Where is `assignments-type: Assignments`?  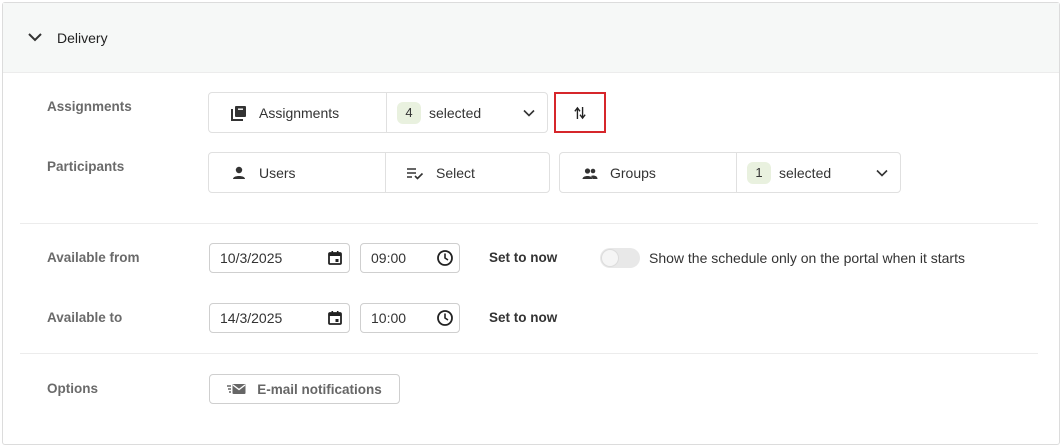
assignments-type: Assignments is located at coordinates (297, 112).